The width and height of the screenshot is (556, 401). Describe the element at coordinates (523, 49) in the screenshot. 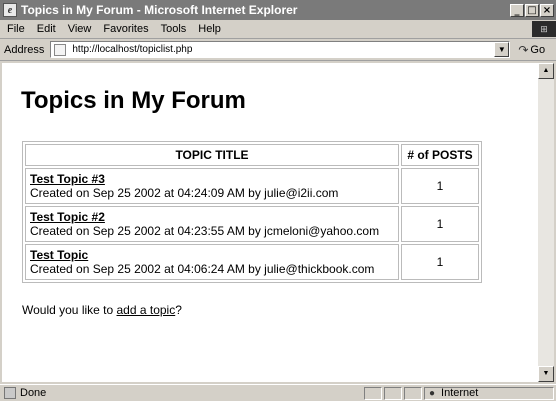

I see `go-arrow-icon: ↷` at that location.